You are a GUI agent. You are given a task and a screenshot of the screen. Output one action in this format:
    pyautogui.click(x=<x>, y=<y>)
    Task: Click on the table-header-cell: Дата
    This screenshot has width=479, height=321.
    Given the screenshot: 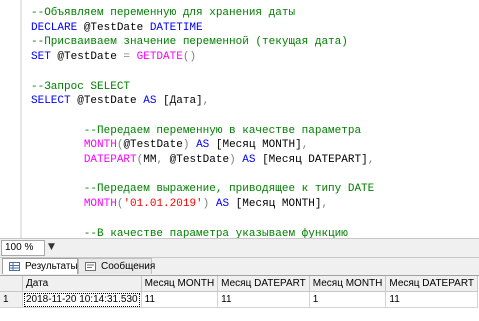 What is the action you would take?
    pyautogui.click(x=82, y=284)
    